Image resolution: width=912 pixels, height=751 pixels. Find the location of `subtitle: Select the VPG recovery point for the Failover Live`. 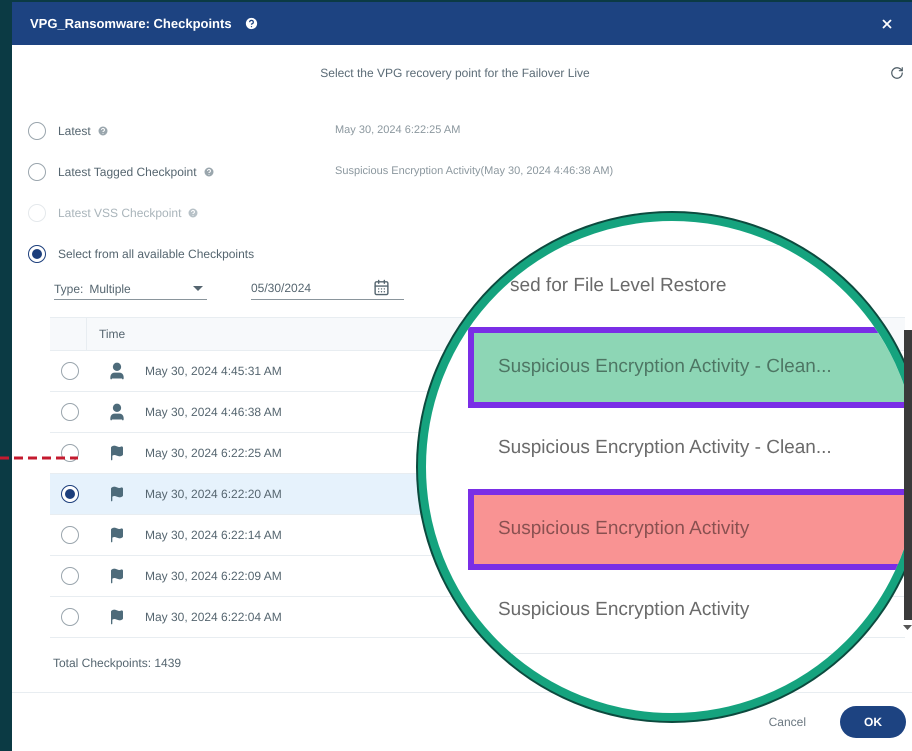

subtitle: Select the VPG recovery point for the Failover Live is located at coordinates (455, 73).